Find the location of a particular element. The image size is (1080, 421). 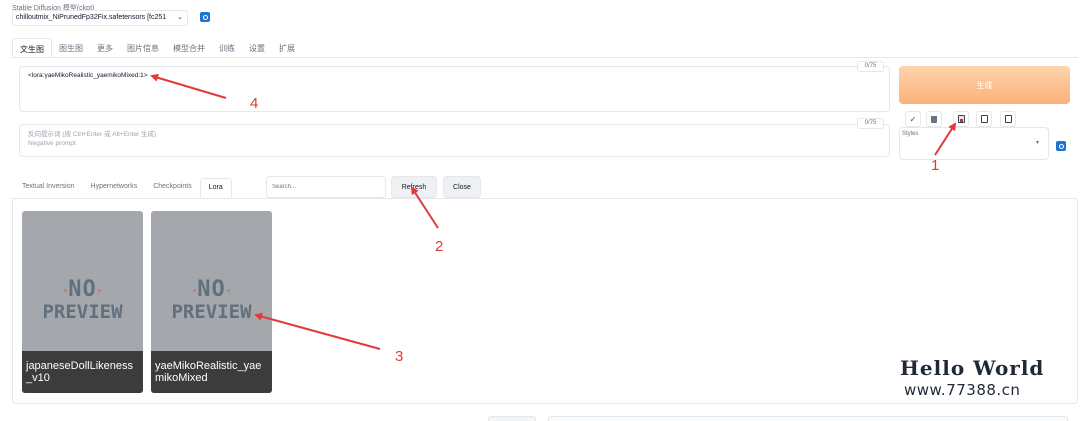

annotation-number-1: 1 is located at coordinates (935, 165).